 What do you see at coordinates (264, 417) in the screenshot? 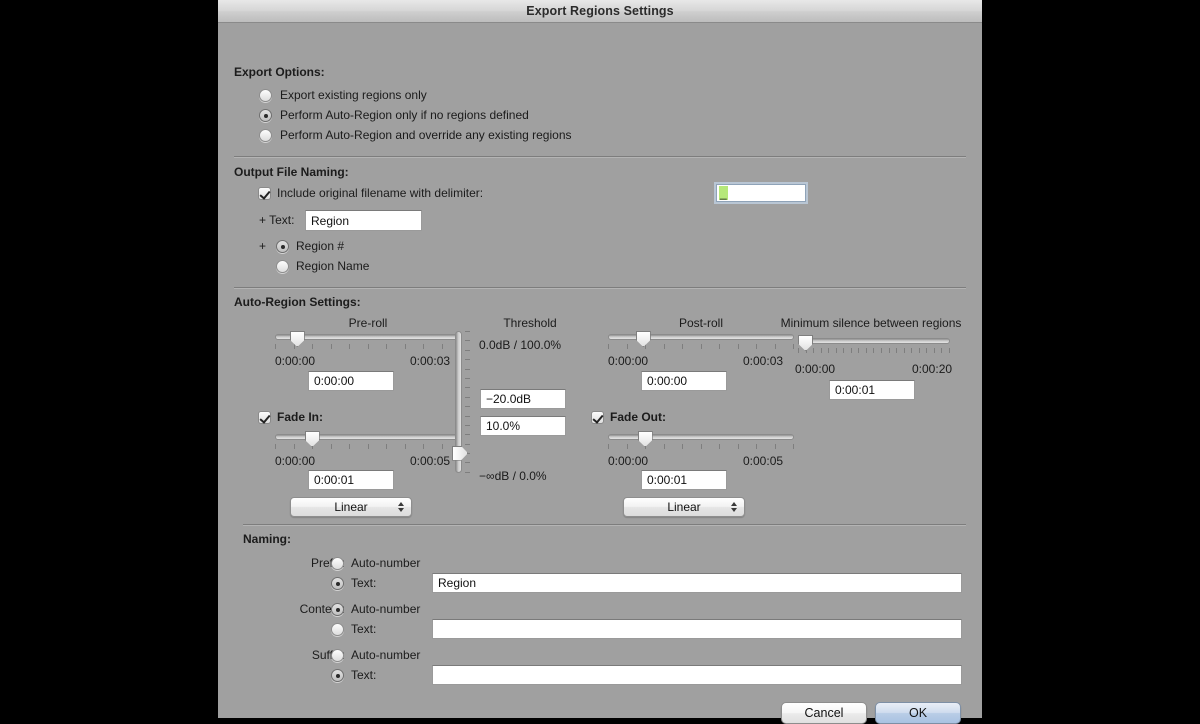
I see `checkbox-fade-in` at bounding box center [264, 417].